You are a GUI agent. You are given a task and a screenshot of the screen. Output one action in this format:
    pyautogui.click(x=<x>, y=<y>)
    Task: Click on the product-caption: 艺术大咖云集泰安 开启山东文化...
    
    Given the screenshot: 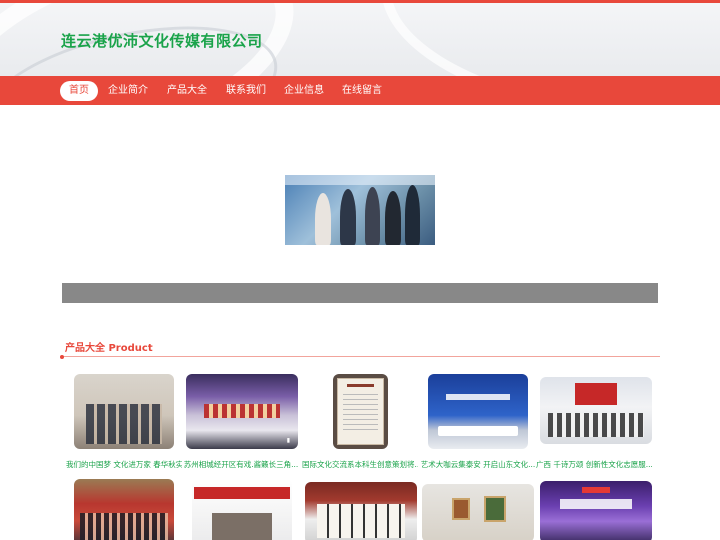 What is the action you would take?
    pyautogui.click(x=478, y=464)
    